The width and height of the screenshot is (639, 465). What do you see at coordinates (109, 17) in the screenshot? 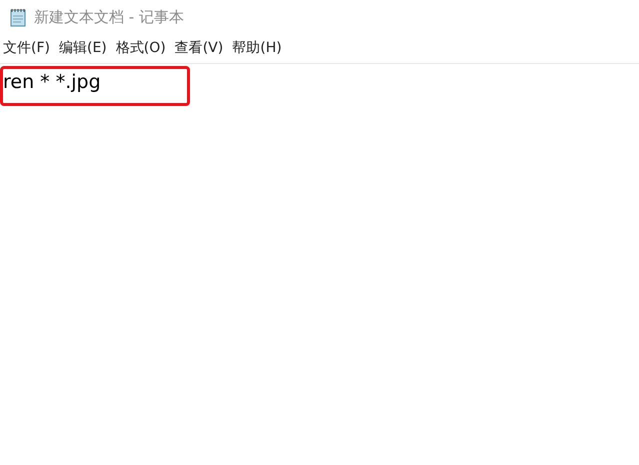
I see `window-title: 新建文本文档 - 记事本` at bounding box center [109, 17].